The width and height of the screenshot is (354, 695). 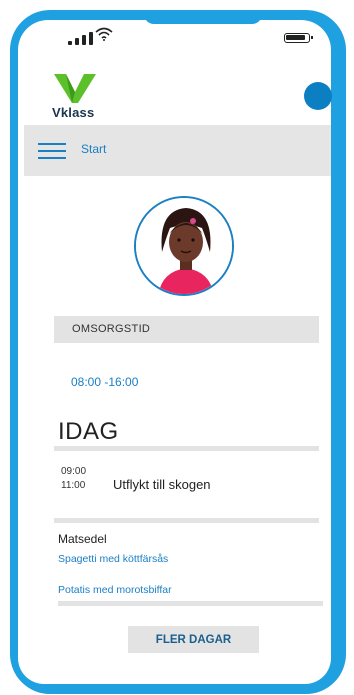 What do you see at coordinates (115, 590) in the screenshot?
I see `menu-item: Potatis med morotsbiffar` at bounding box center [115, 590].